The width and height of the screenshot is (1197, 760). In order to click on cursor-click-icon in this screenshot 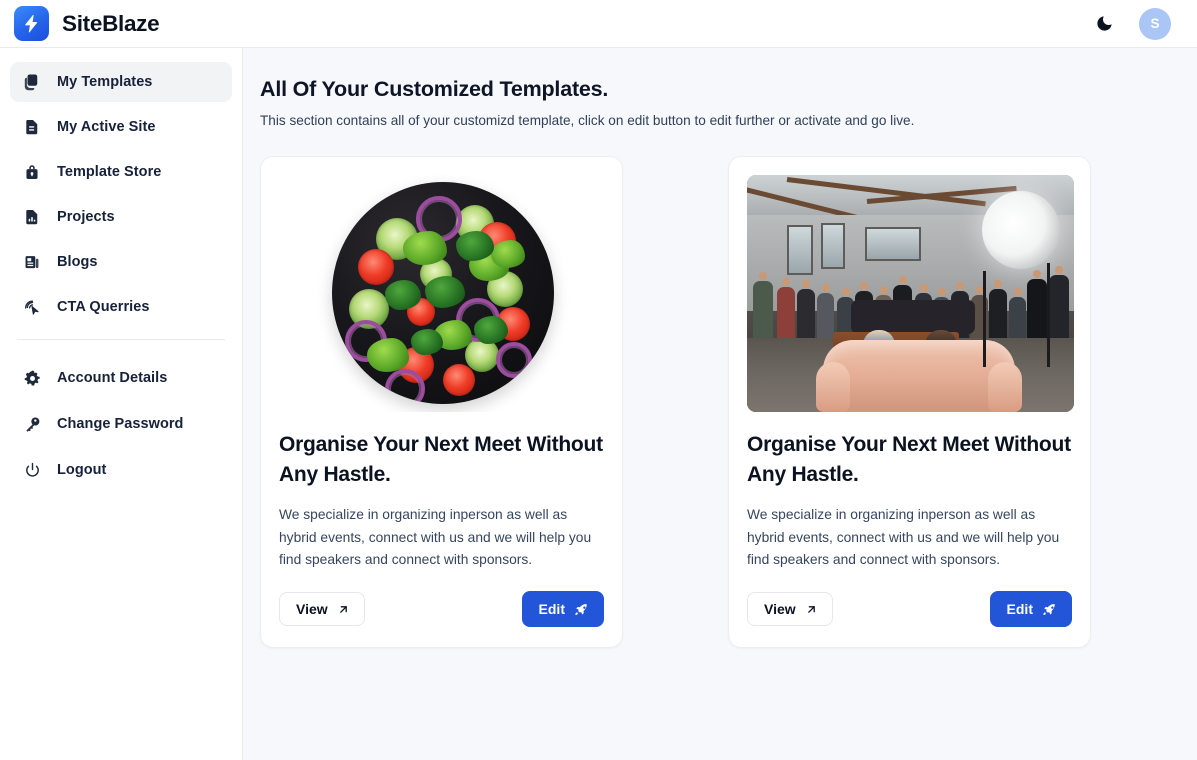, I will do `click(32, 307)`.